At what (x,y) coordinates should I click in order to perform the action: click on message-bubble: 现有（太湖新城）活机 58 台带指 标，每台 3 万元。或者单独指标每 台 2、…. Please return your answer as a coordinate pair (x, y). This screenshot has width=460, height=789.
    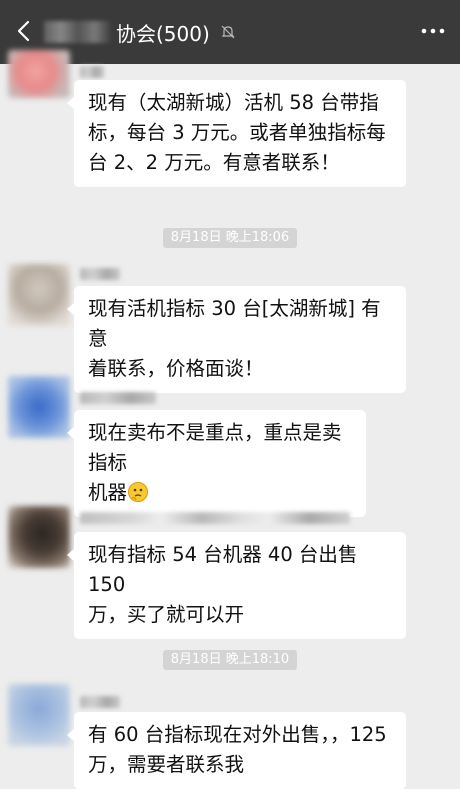
    Looking at the image, I should click on (236, 133).